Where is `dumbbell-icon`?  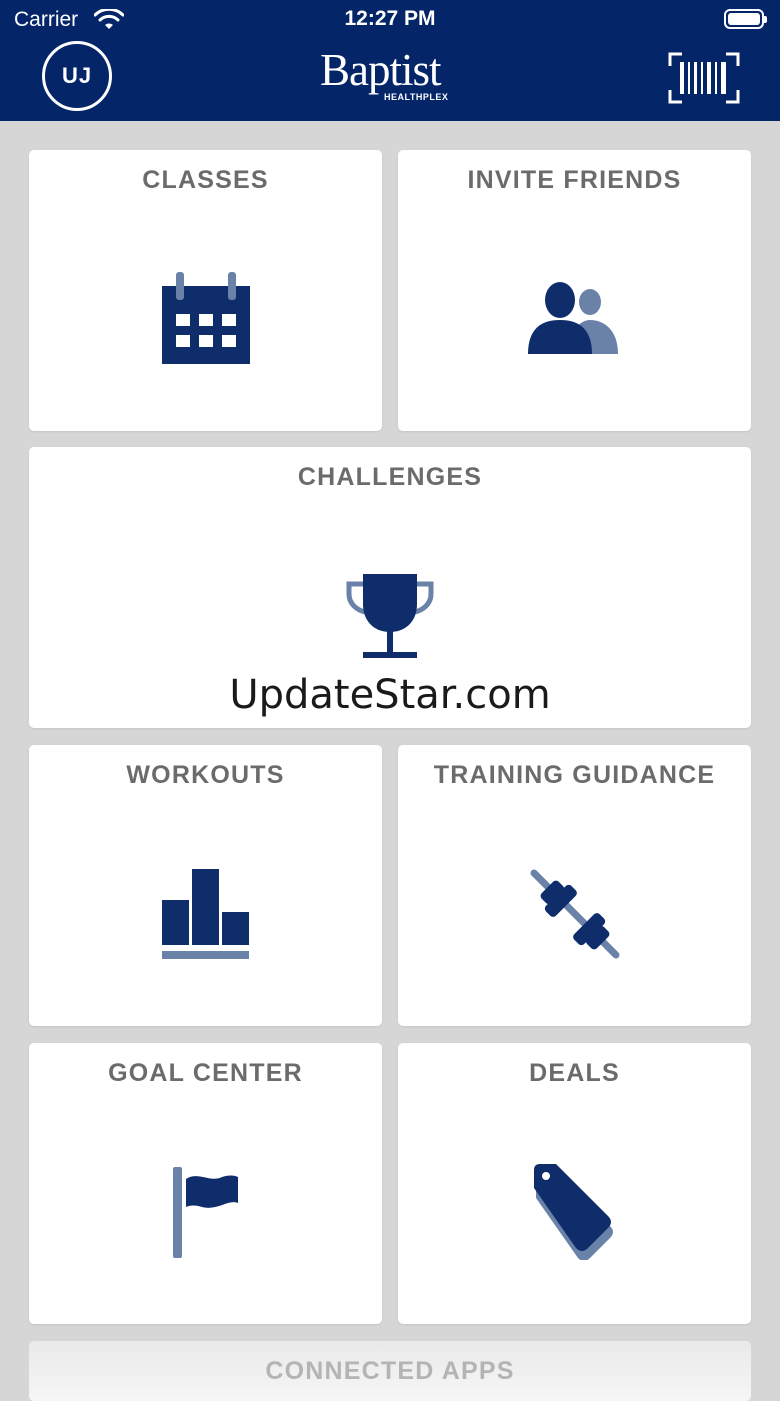 dumbbell-icon is located at coordinates (575, 914).